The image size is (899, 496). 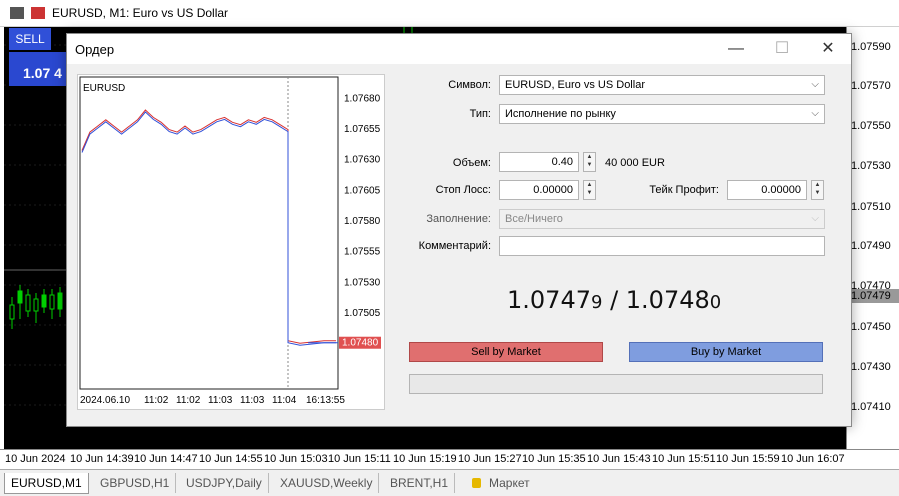 I want to click on price-label: 1.07490, so click(x=871, y=246).